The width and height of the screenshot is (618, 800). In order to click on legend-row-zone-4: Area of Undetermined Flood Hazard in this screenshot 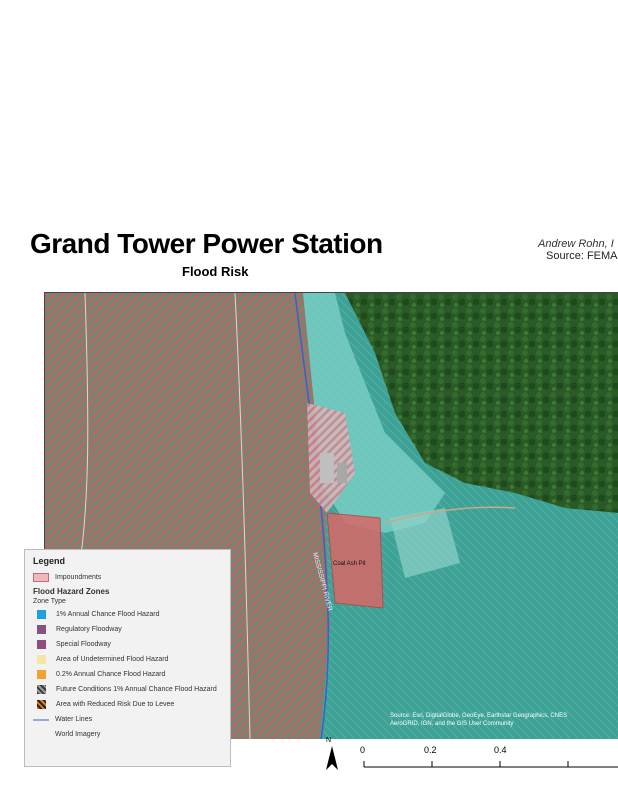, I will do `click(131, 659)`.